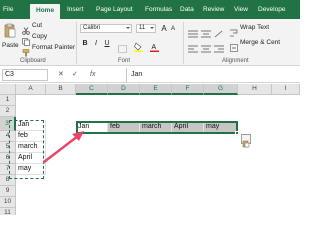  Describe the element at coordinates (122, 46) in the screenshot. I see `borders-icon` at that location.